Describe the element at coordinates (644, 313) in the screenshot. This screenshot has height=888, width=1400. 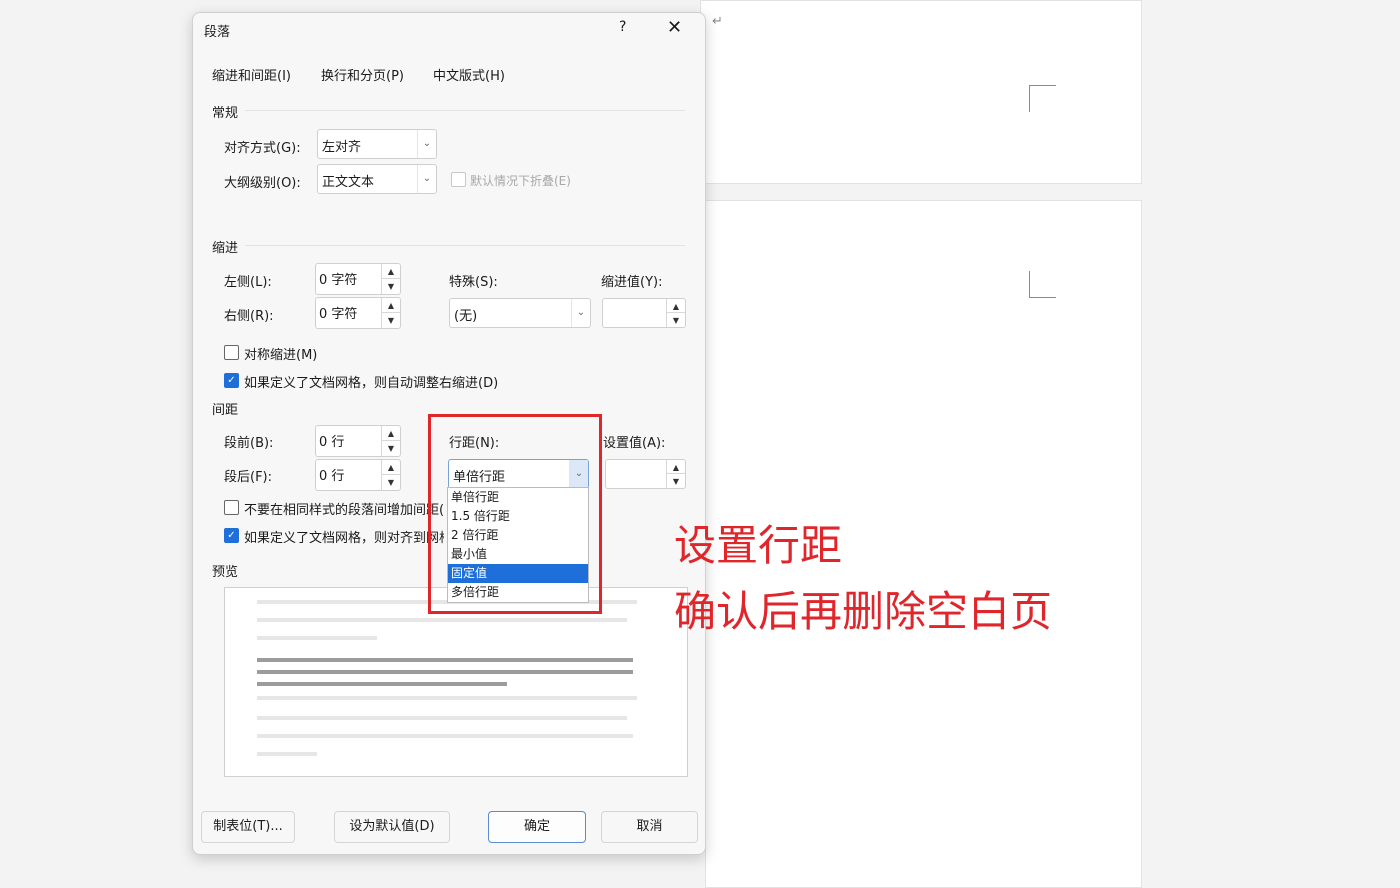
I see `indent-by-spinner: ▲ ▼` at that location.